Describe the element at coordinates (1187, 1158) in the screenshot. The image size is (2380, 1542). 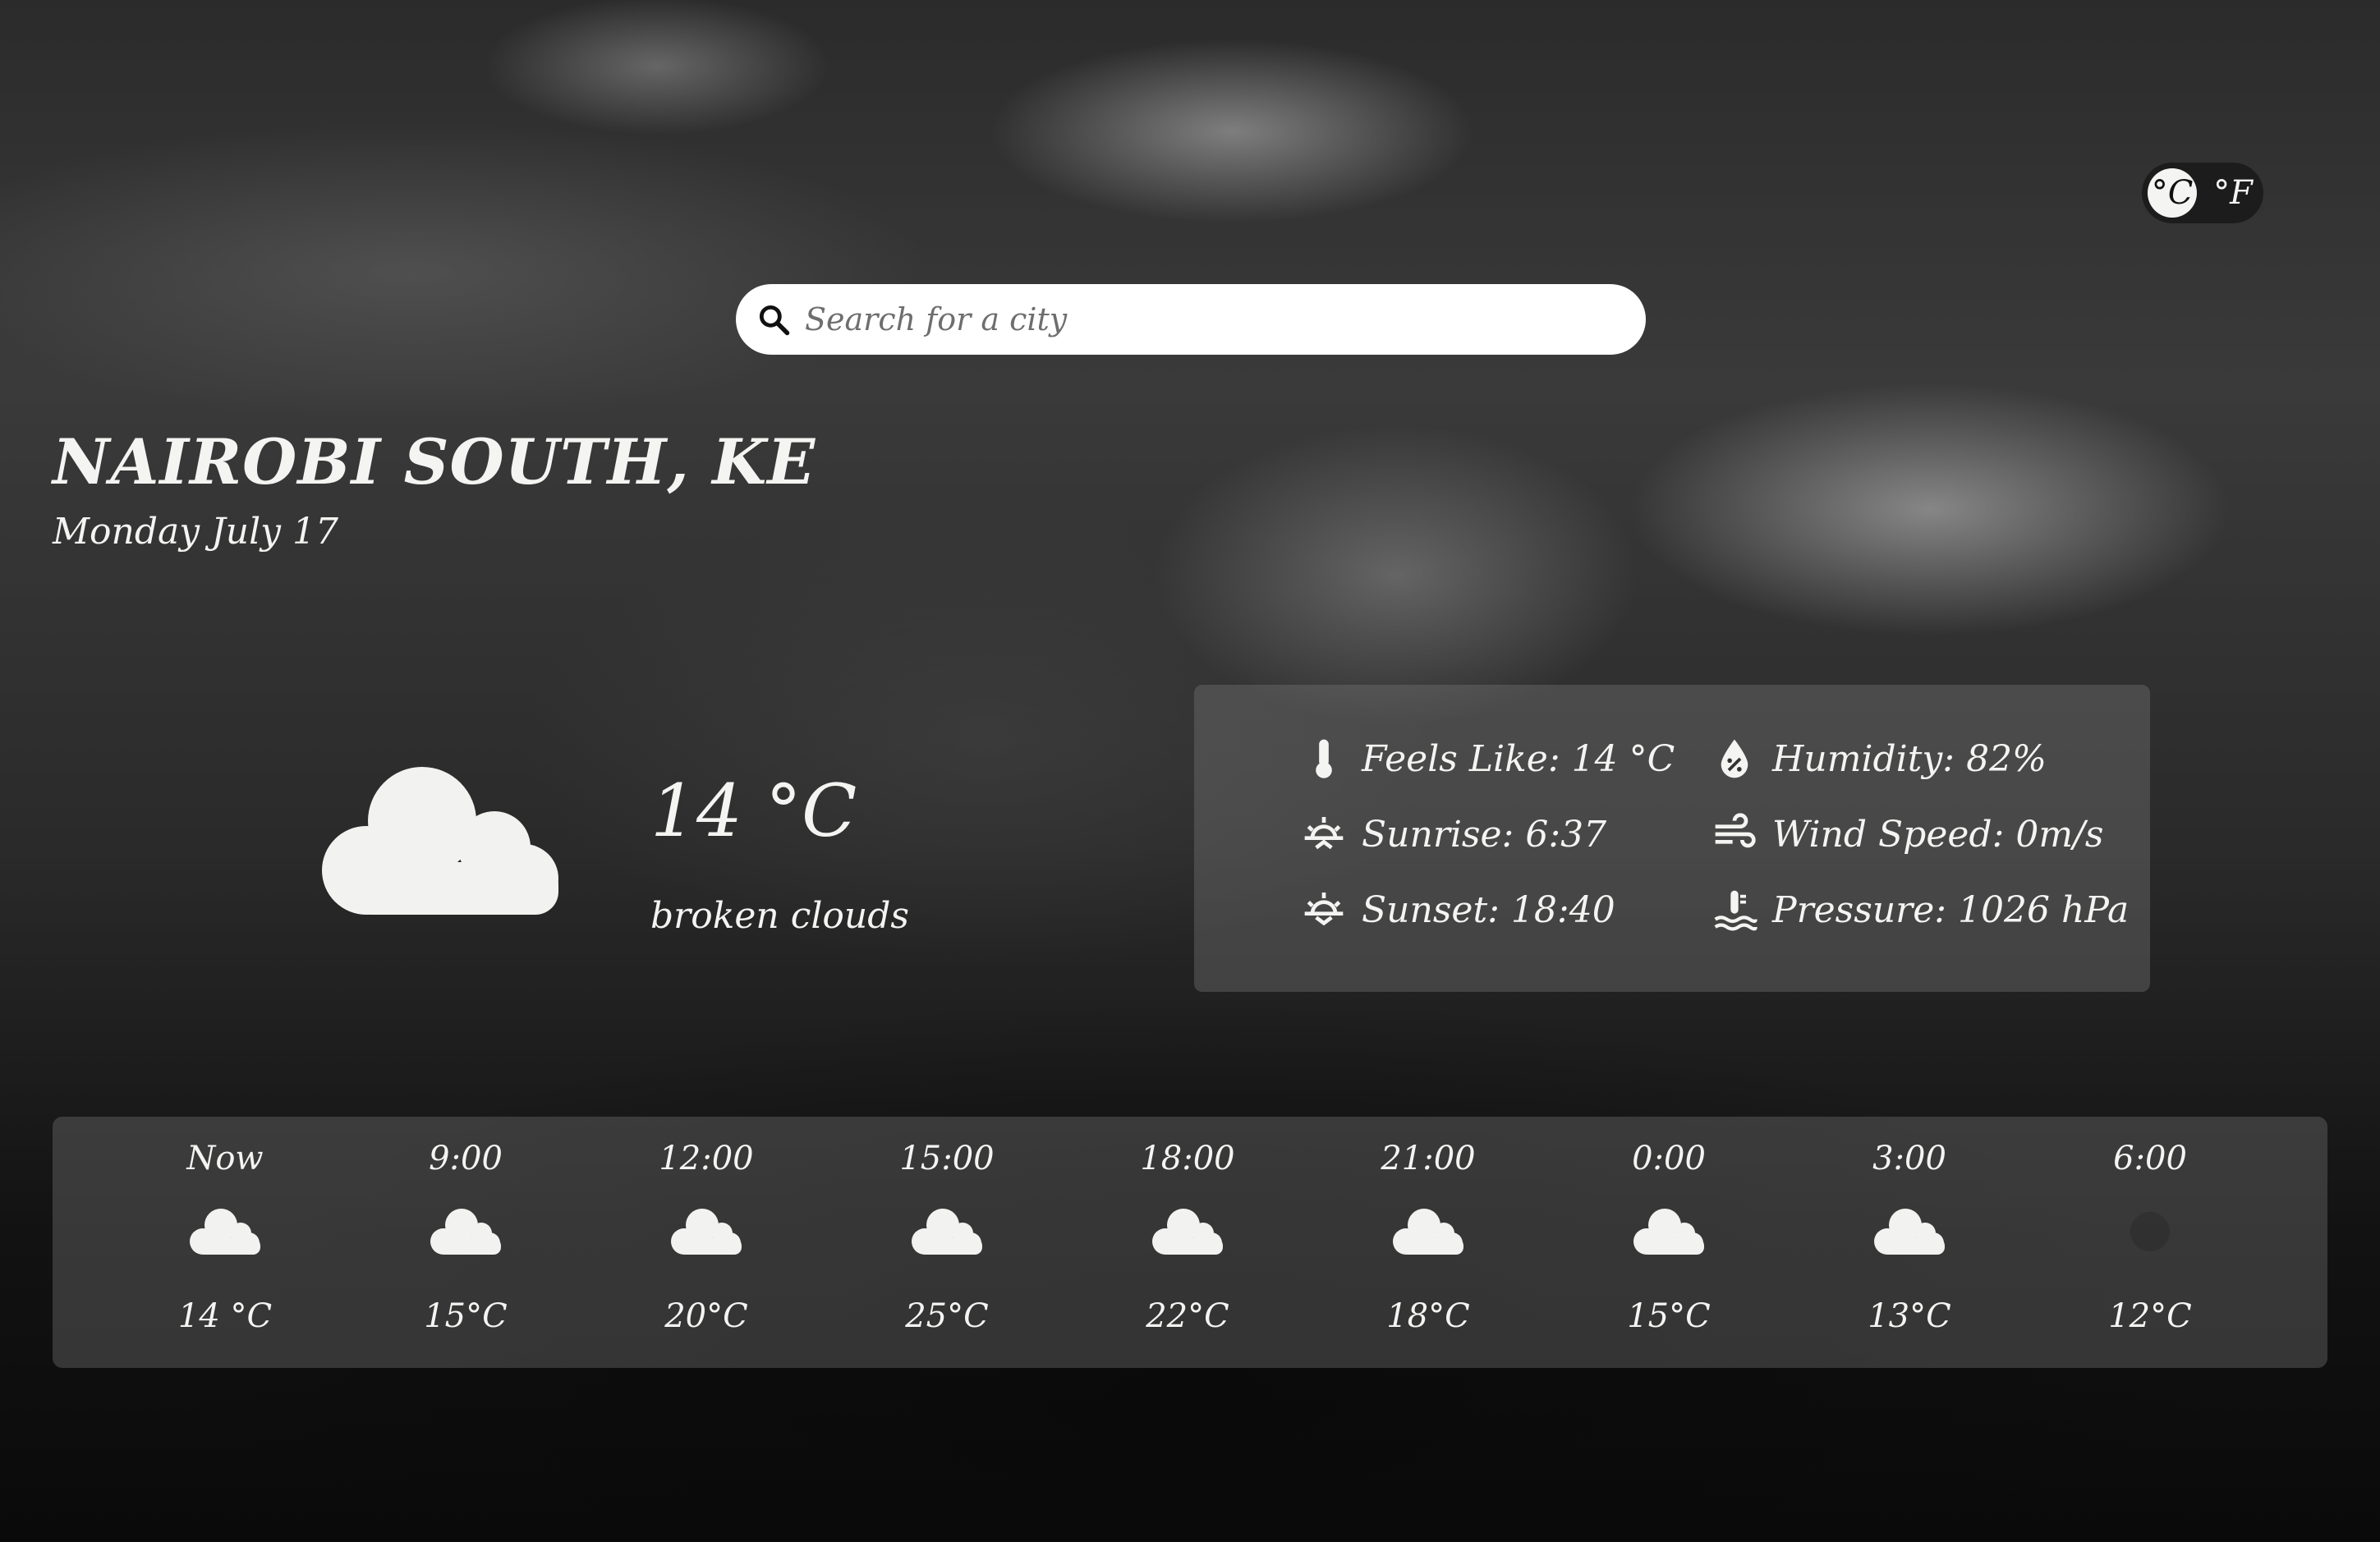
I see `forecast-time: 18:00` at that location.